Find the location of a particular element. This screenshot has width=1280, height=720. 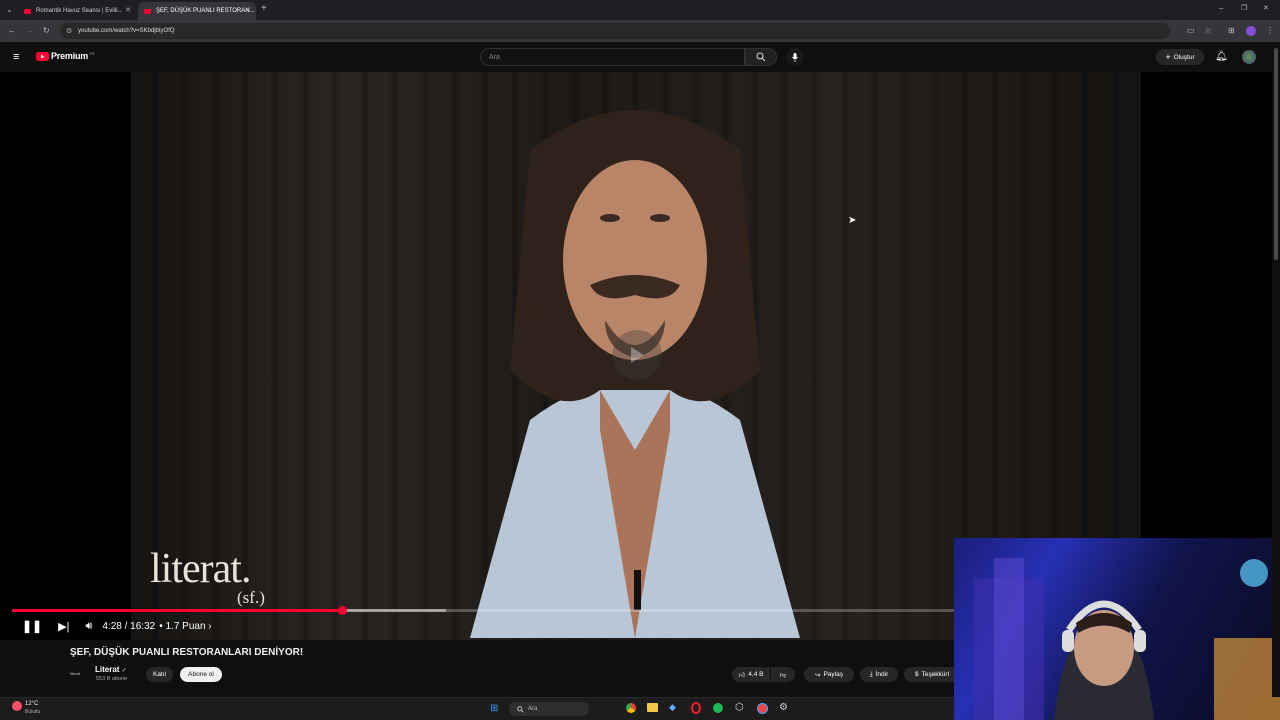

site-info-icon: ⚙ is located at coordinates (69, 31).